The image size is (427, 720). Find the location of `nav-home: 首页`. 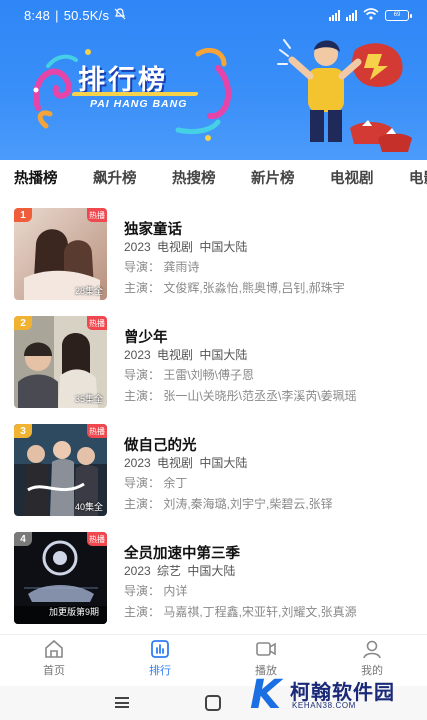

nav-home: 首页 is located at coordinates (54, 658).